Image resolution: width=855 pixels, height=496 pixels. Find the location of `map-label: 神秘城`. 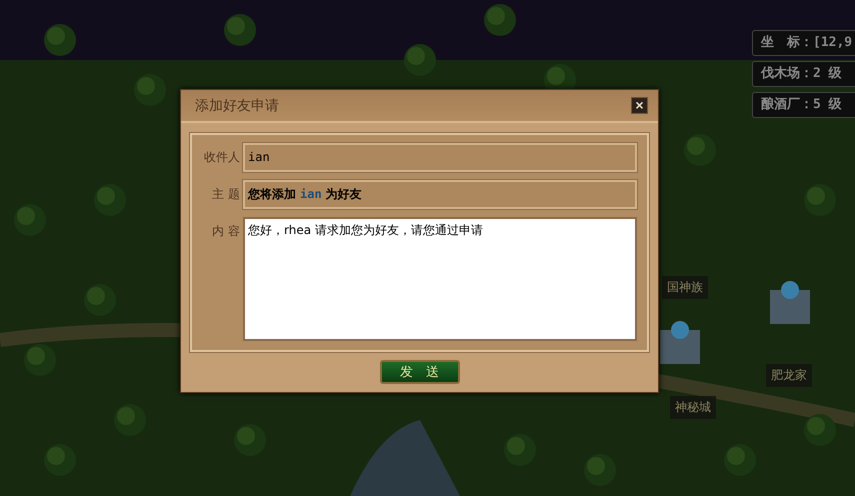

map-label: 神秘城 is located at coordinates (693, 407).